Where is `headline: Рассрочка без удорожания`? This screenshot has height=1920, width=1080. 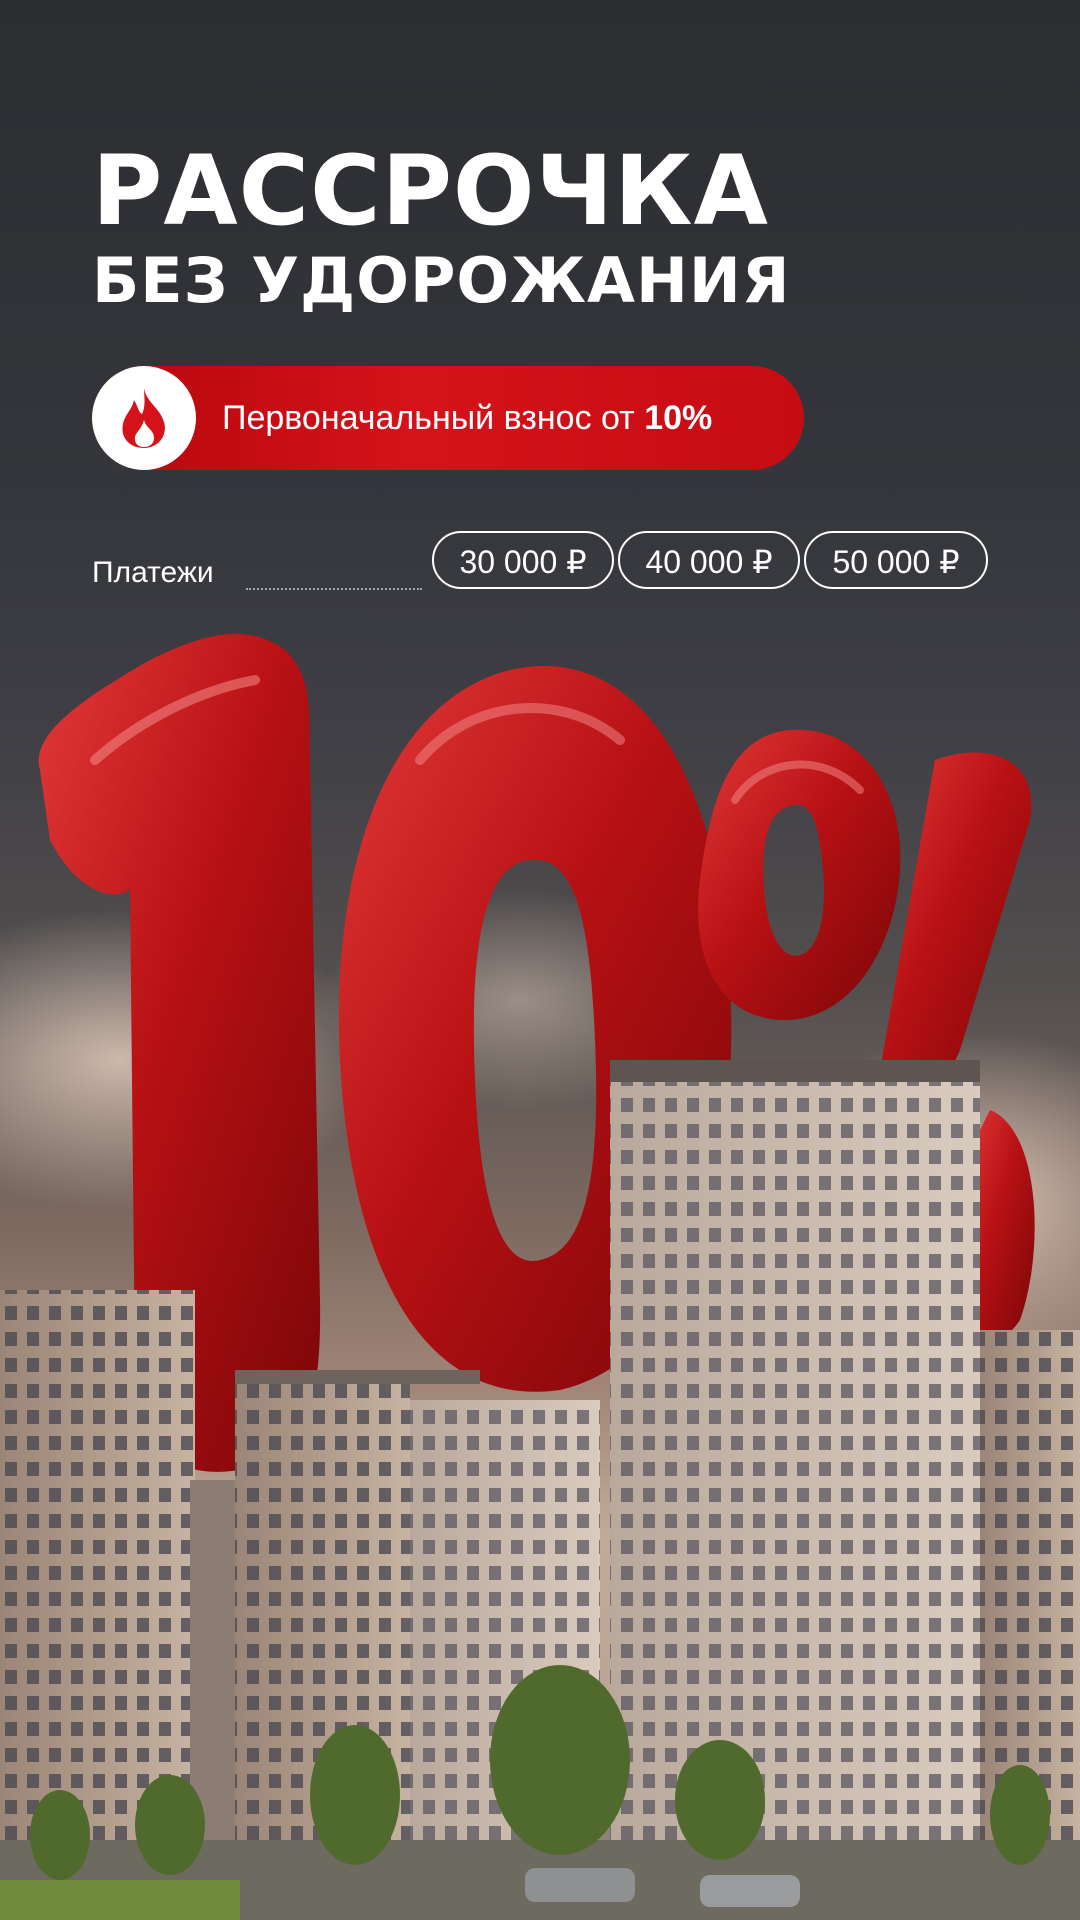
headline: Рассрочка без удорожания is located at coordinates (552, 228).